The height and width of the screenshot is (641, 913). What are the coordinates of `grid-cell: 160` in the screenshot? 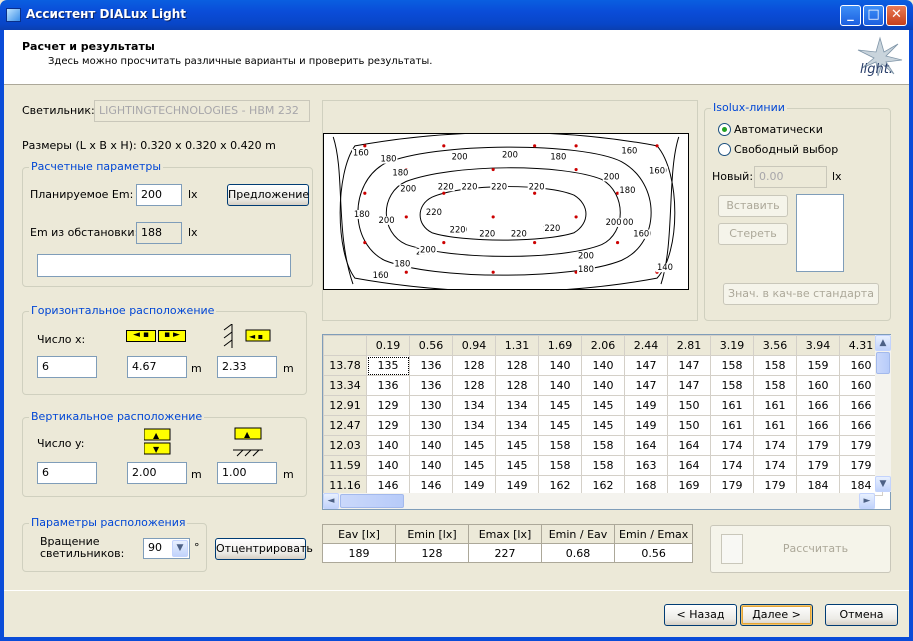 It's located at (818, 385).